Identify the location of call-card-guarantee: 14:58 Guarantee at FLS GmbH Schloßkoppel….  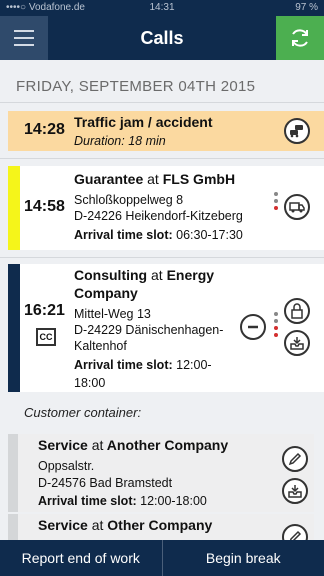
(166, 208).